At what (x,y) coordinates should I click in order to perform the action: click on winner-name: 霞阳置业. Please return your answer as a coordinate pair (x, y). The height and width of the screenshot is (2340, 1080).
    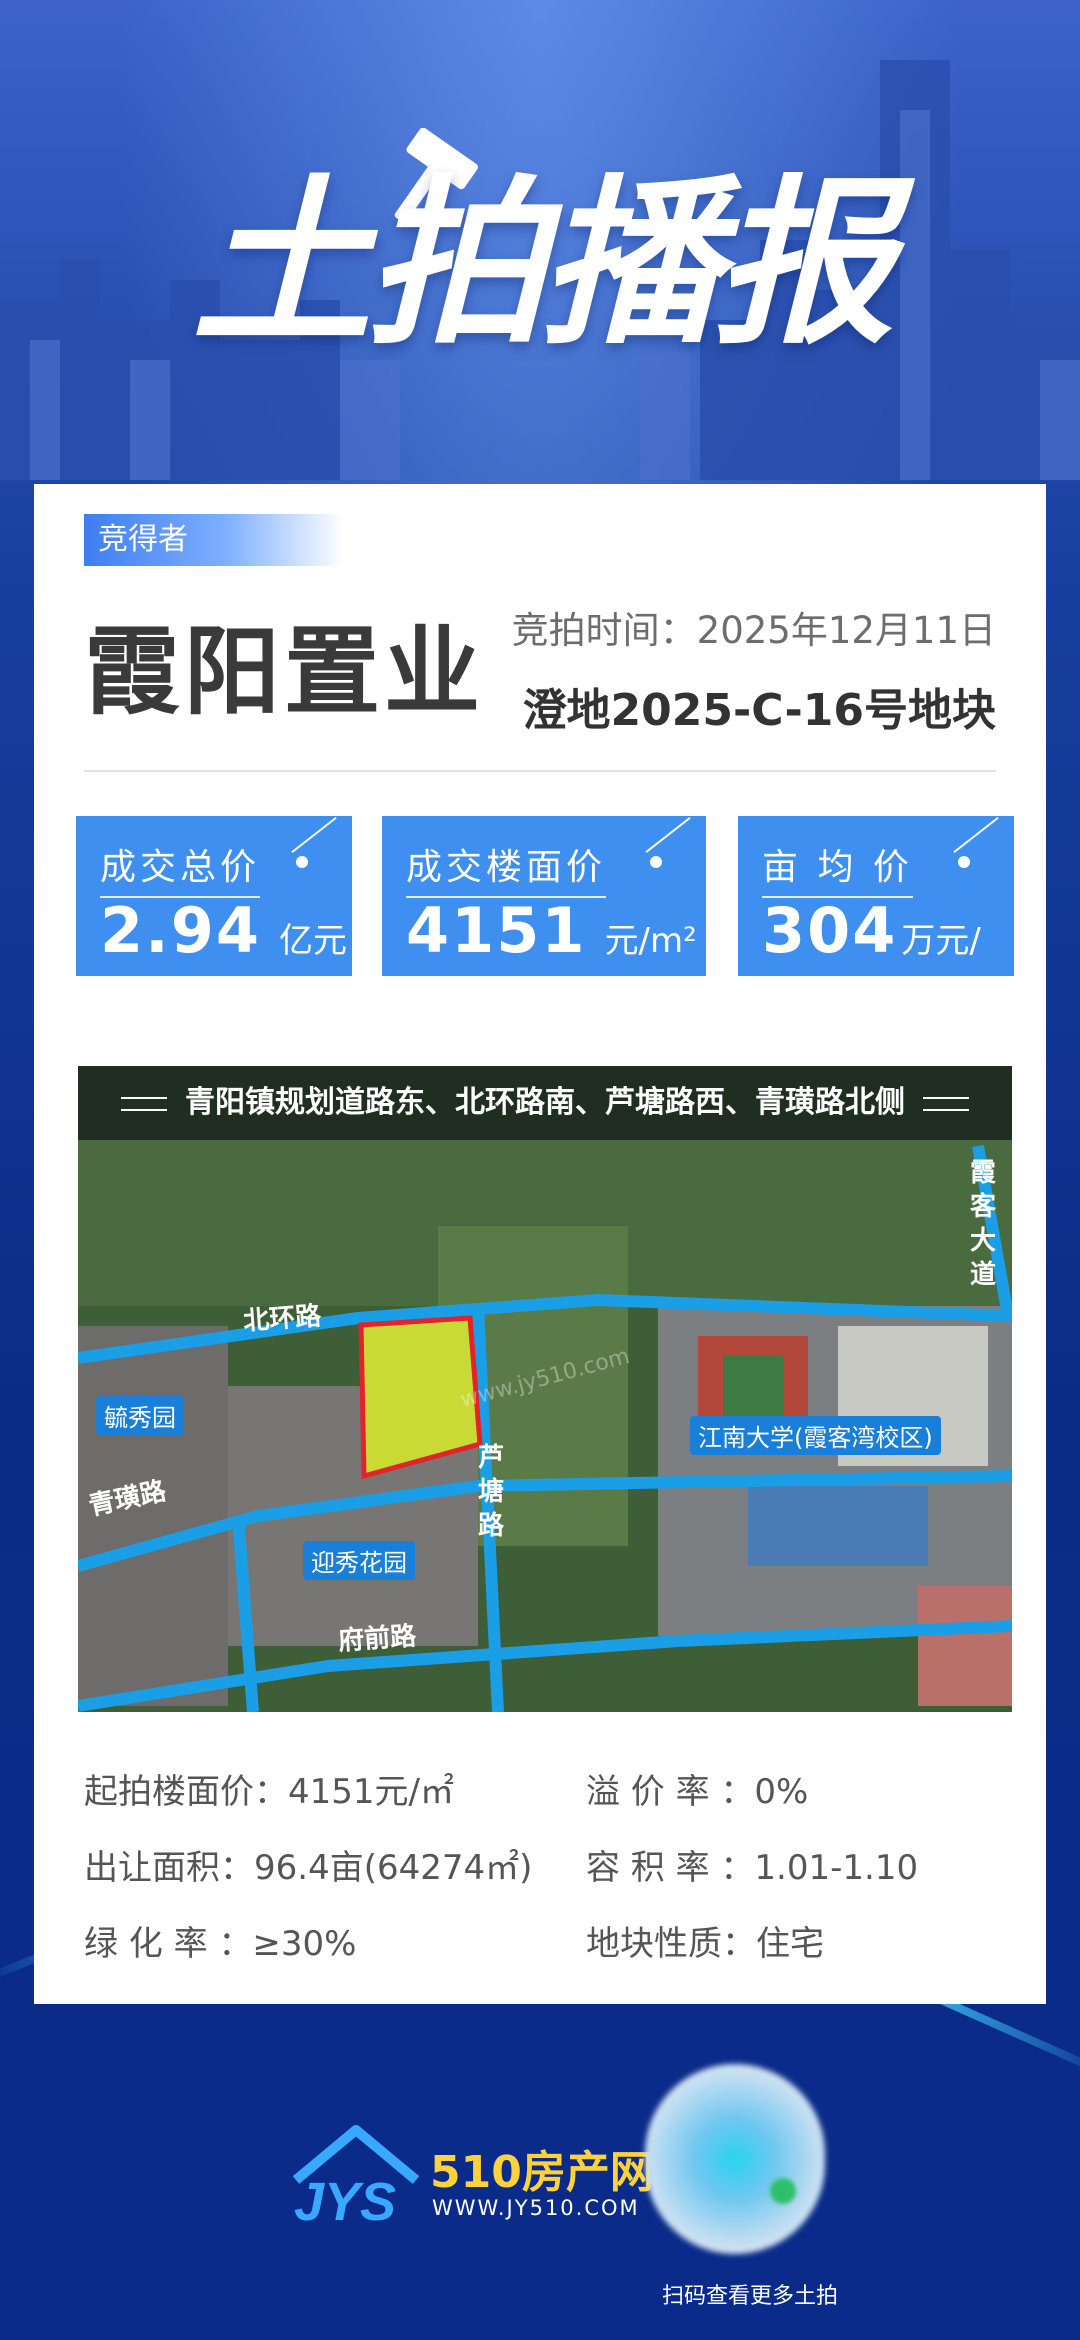
    Looking at the image, I should click on (284, 671).